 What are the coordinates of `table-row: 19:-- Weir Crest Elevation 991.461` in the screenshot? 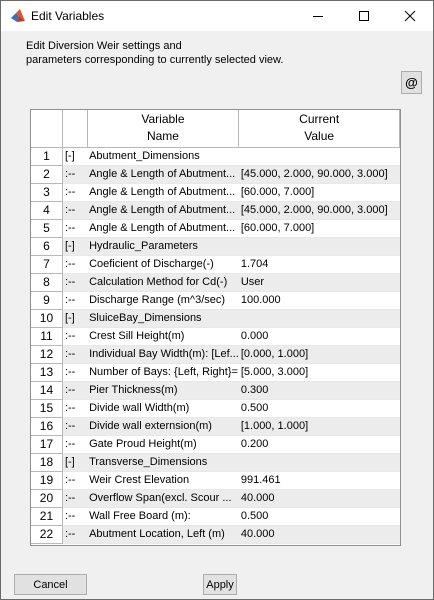 It's located at (215, 480).